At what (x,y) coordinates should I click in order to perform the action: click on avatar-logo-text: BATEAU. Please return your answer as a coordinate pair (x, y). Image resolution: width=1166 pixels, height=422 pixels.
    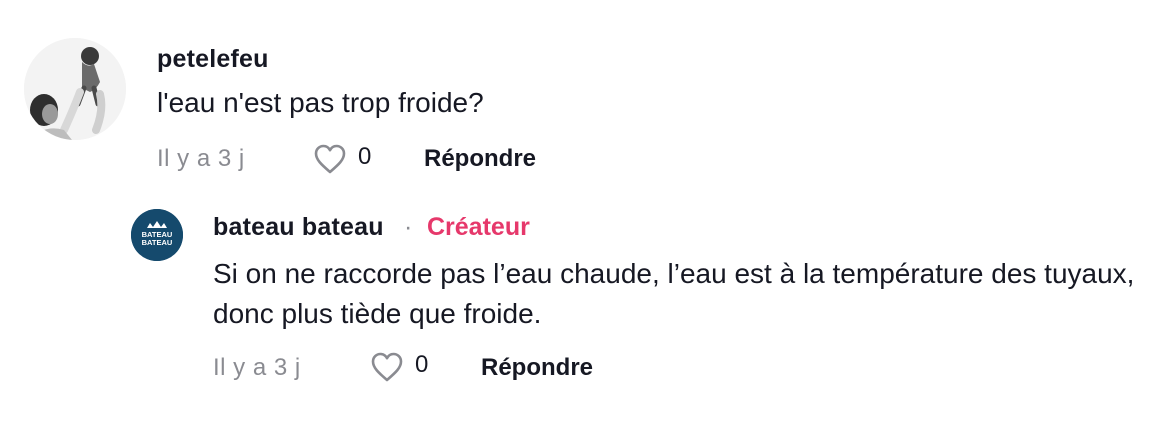
    Looking at the image, I should click on (157, 242).